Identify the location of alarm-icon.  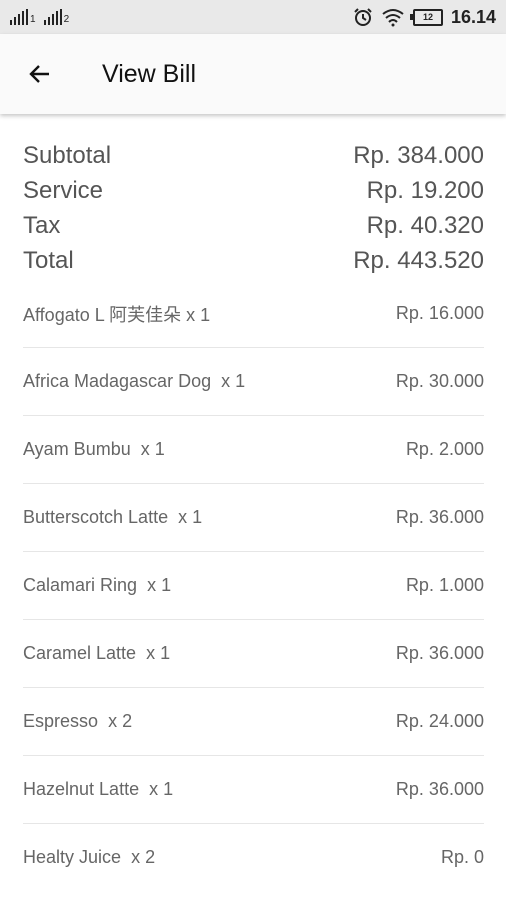
(363, 17).